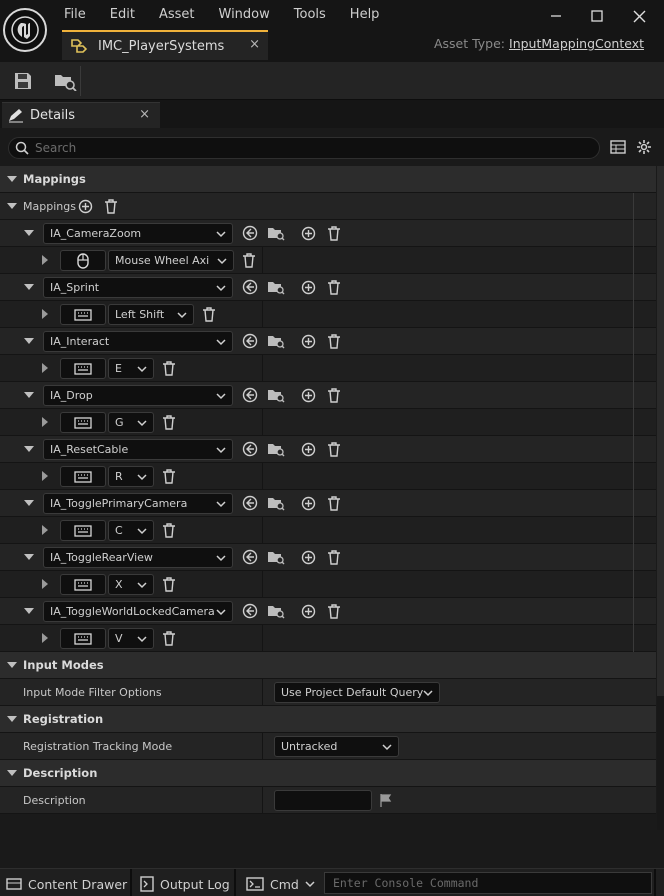  I want to click on asset-tab: IMC_PlayerSystems ×, so click(165, 45).